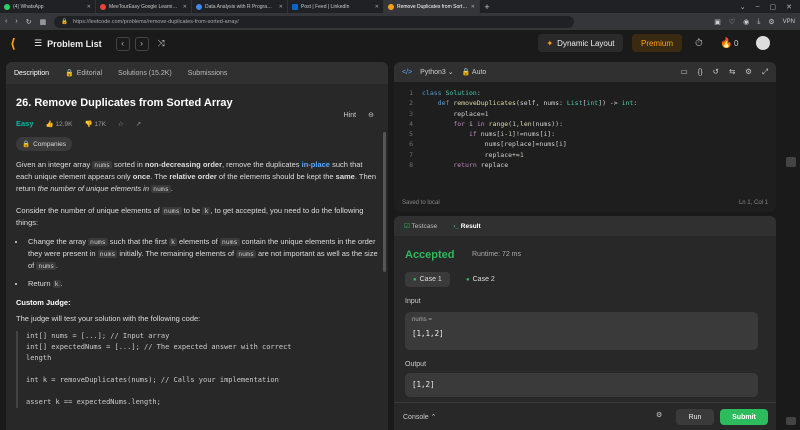 Image resolution: width=800 pixels, height=430 pixels. What do you see at coordinates (208, 73) in the screenshot?
I see `tab-submissions: Submissions` at bounding box center [208, 73].